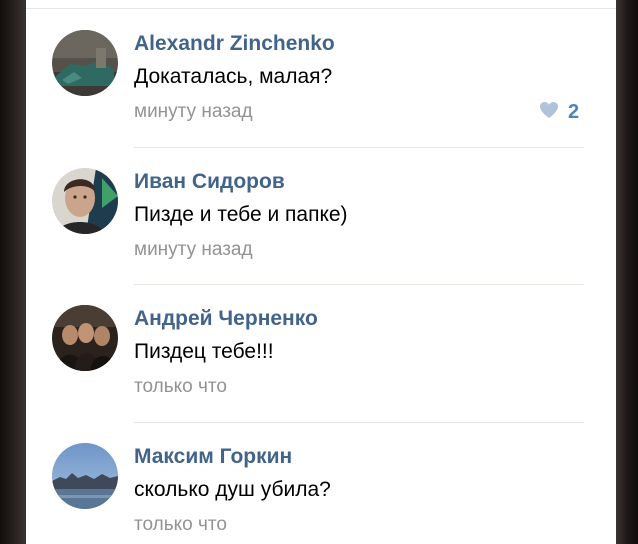 Image resolution: width=638 pixels, height=544 pixels. What do you see at coordinates (226, 319) in the screenshot?
I see `comment-author: Андрей Черненко` at bounding box center [226, 319].